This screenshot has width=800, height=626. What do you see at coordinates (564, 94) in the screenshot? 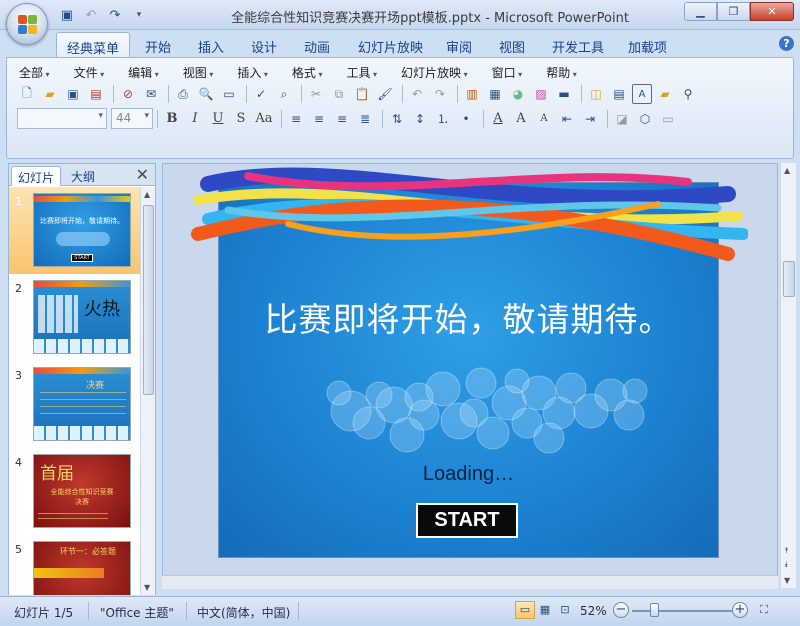
I see `fill-color-icon: ▬` at bounding box center [564, 94].